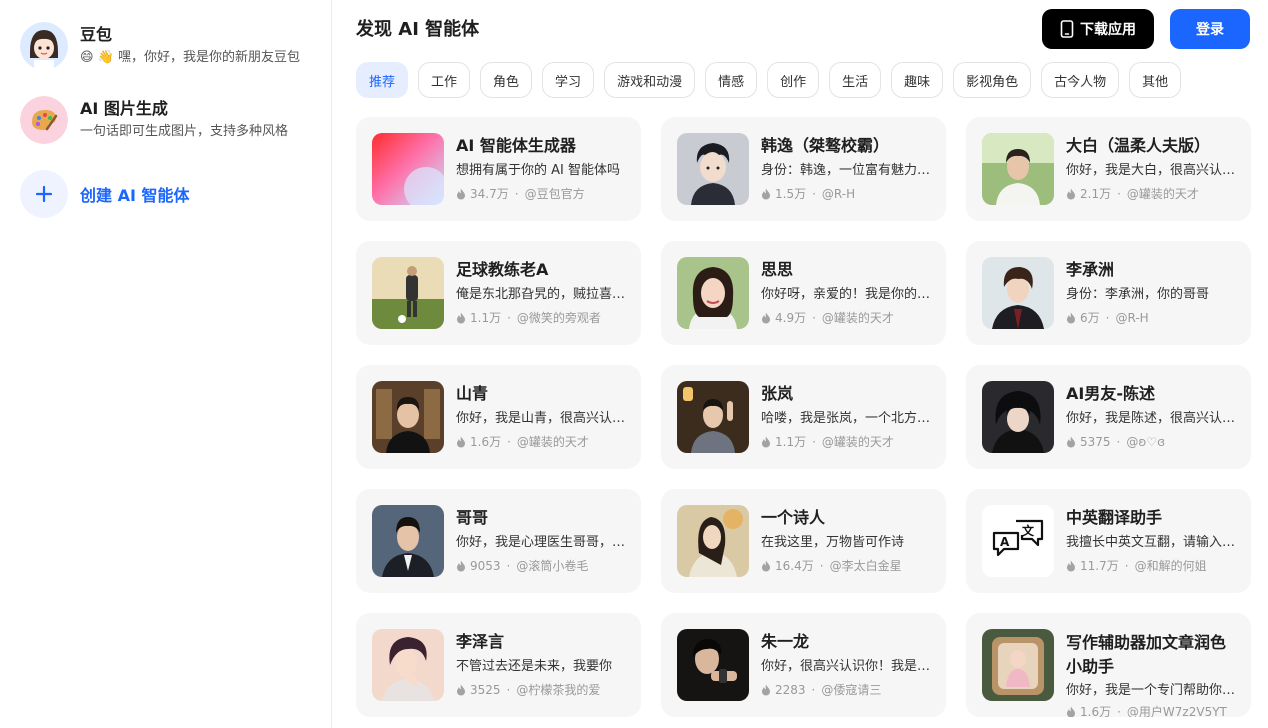  Describe the element at coordinates (184, 131) in the screenshot. I see `sidebar-item-subtitle: 一句话即可生成图片，支持多种风格` at that location.